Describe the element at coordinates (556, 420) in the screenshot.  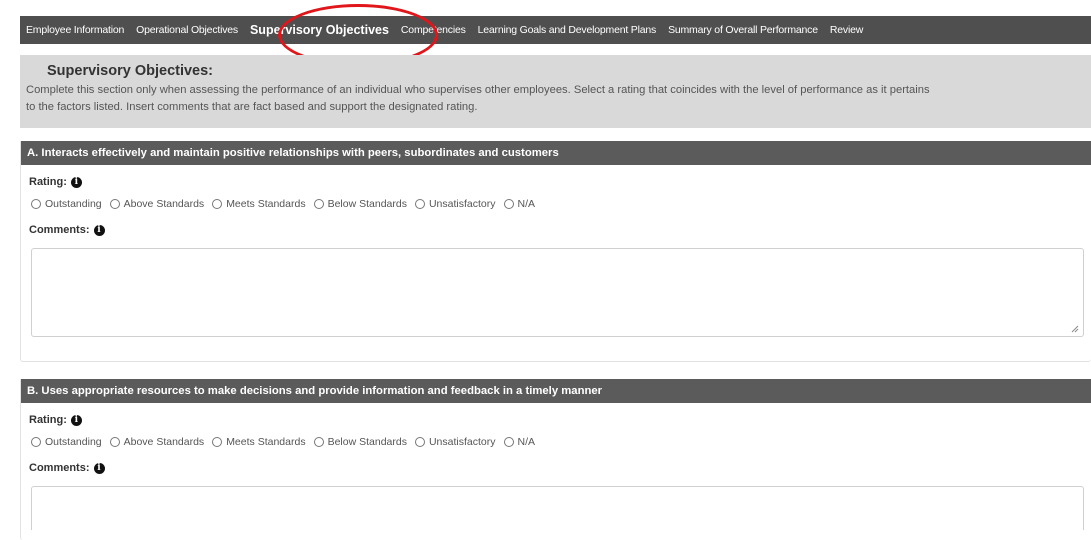
I see `section-b-rating-label: Rating: i` at that location.